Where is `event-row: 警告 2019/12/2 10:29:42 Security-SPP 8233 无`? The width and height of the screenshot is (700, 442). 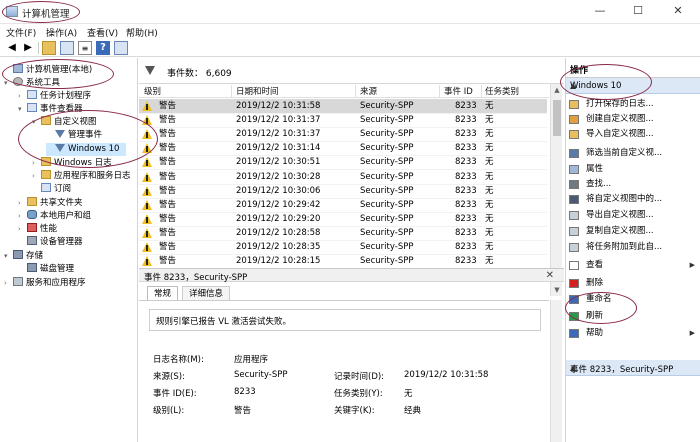 event-row: 警告 2019/12/2 10:29:42 Security-SPP 8233 无 is located at coordinates (343, 205).